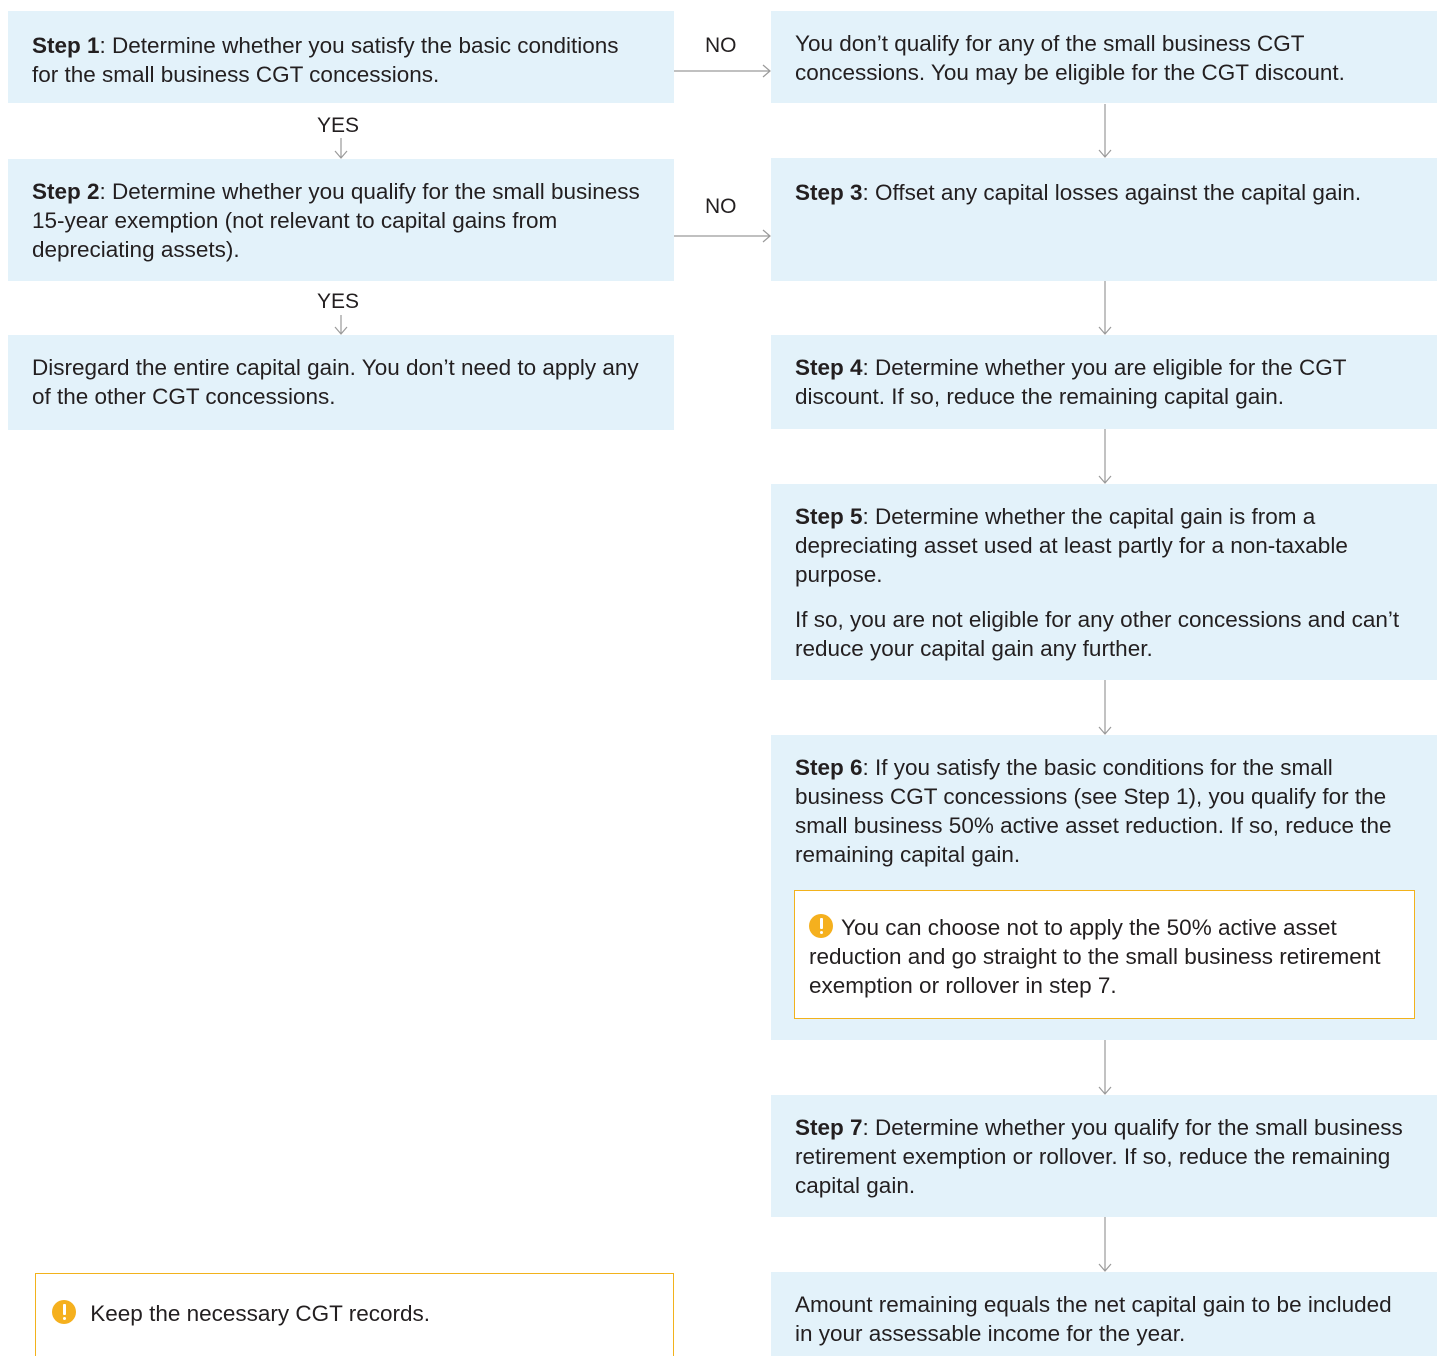  Describe the element at coordinates (338, 301) in the screenshot. I see `label-yes-step2: YES` at that location.